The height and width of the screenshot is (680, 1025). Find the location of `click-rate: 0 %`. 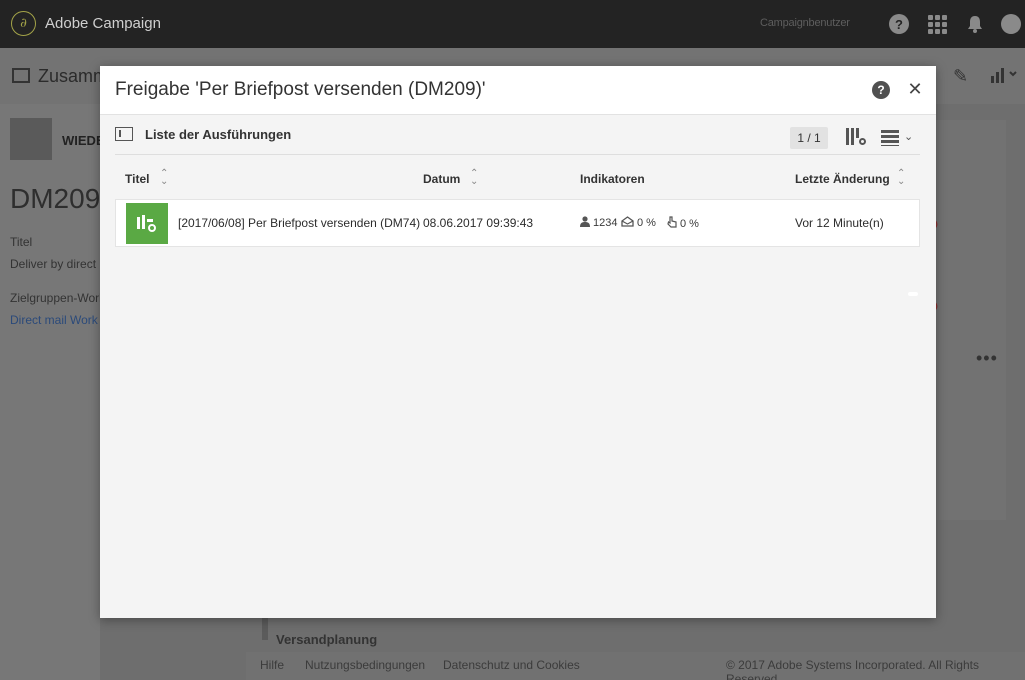

click-rate: 0 % is located at coordinates (689, 223).